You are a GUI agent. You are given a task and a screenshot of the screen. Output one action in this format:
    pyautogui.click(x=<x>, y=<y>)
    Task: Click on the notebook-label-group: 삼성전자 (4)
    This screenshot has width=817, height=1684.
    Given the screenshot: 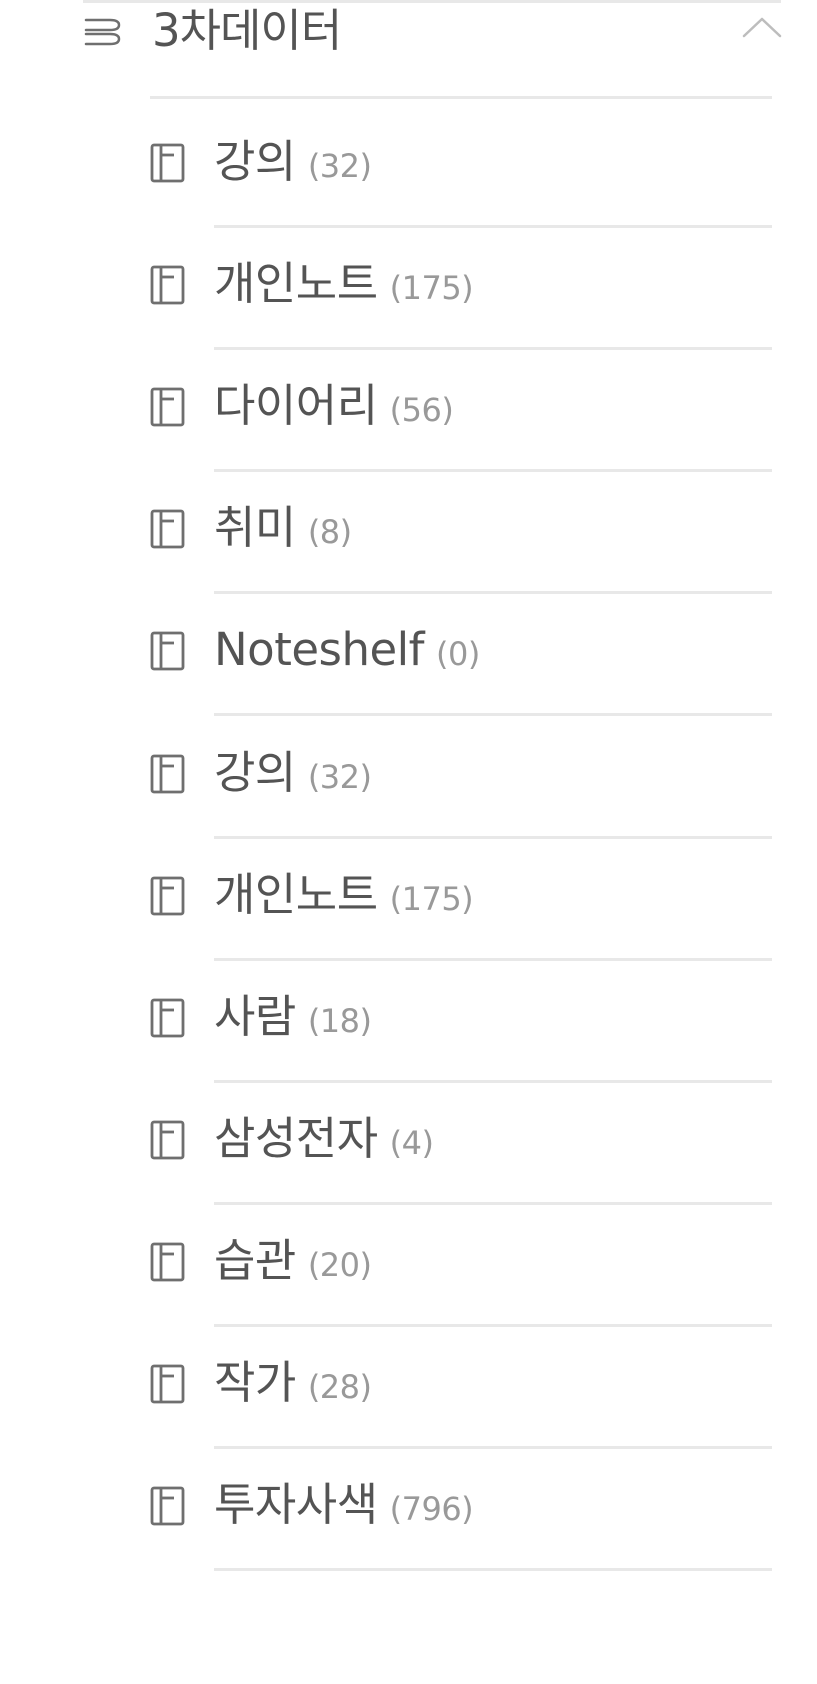 What is the action you would take?
    pyautogui.click(x=324, y=1138)
    